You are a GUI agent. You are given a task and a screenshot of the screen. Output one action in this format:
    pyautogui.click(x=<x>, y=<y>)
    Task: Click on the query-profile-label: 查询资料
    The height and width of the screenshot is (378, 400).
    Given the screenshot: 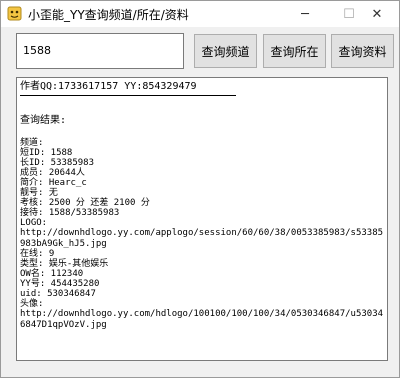 What is the action you would take?
    pyautogui.click(x=362, y=51)
    